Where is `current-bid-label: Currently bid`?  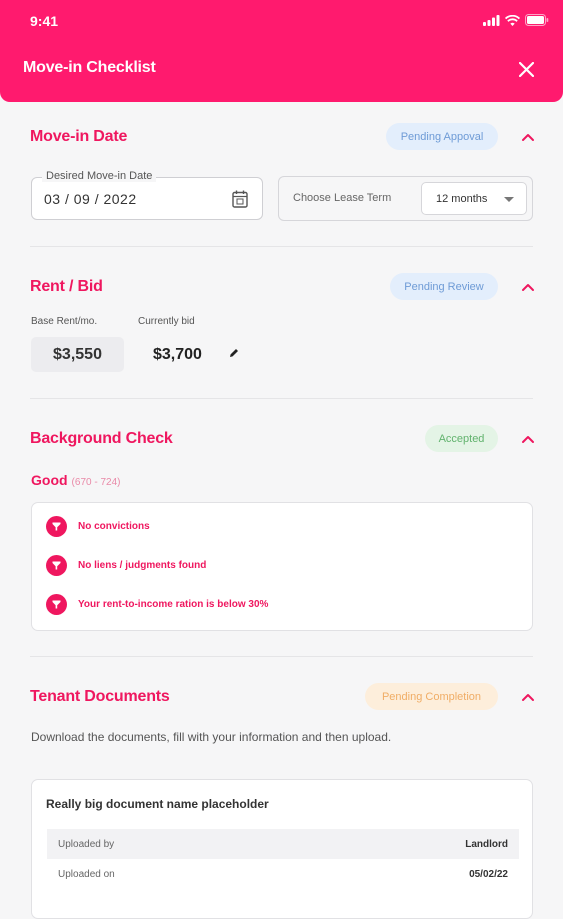 current-bid-label: Currently bid is located at coordinates (166, 321).